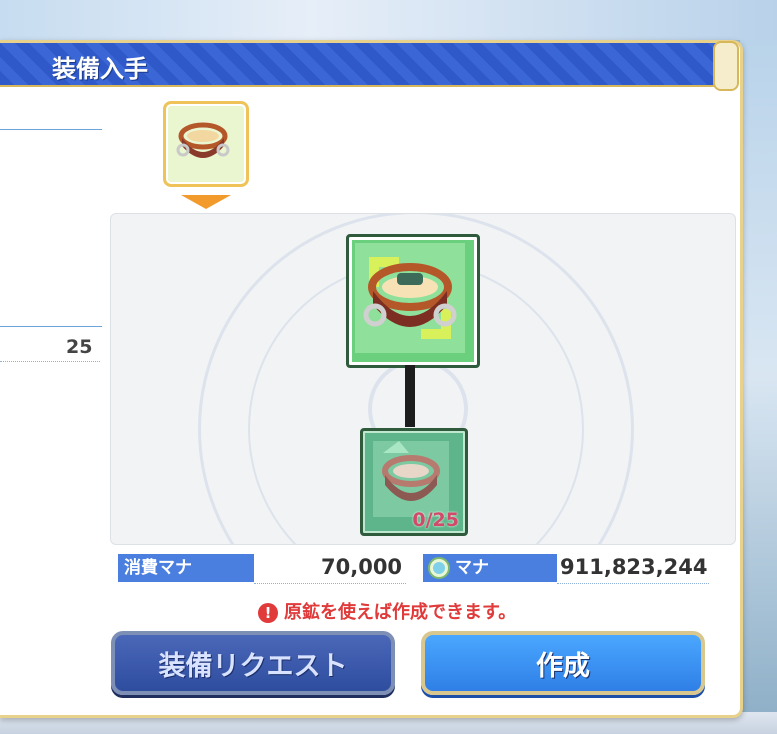 This screenshot has width=777, height=734. What do you see at coordinates (50, 361) in the screenshot?
I see `left-panel-dotline` at bounding box center [50, 361].